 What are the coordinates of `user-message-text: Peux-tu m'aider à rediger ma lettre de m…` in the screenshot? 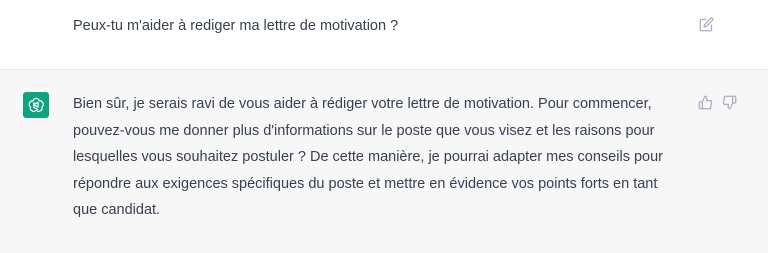 It's located at (236, 26).